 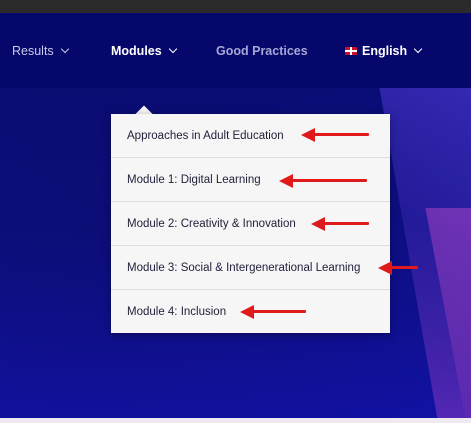 What do you see at coordinates (351, 51) in the screenshot?
I see `uk-flag-icon` at bounding box center [351, 51].